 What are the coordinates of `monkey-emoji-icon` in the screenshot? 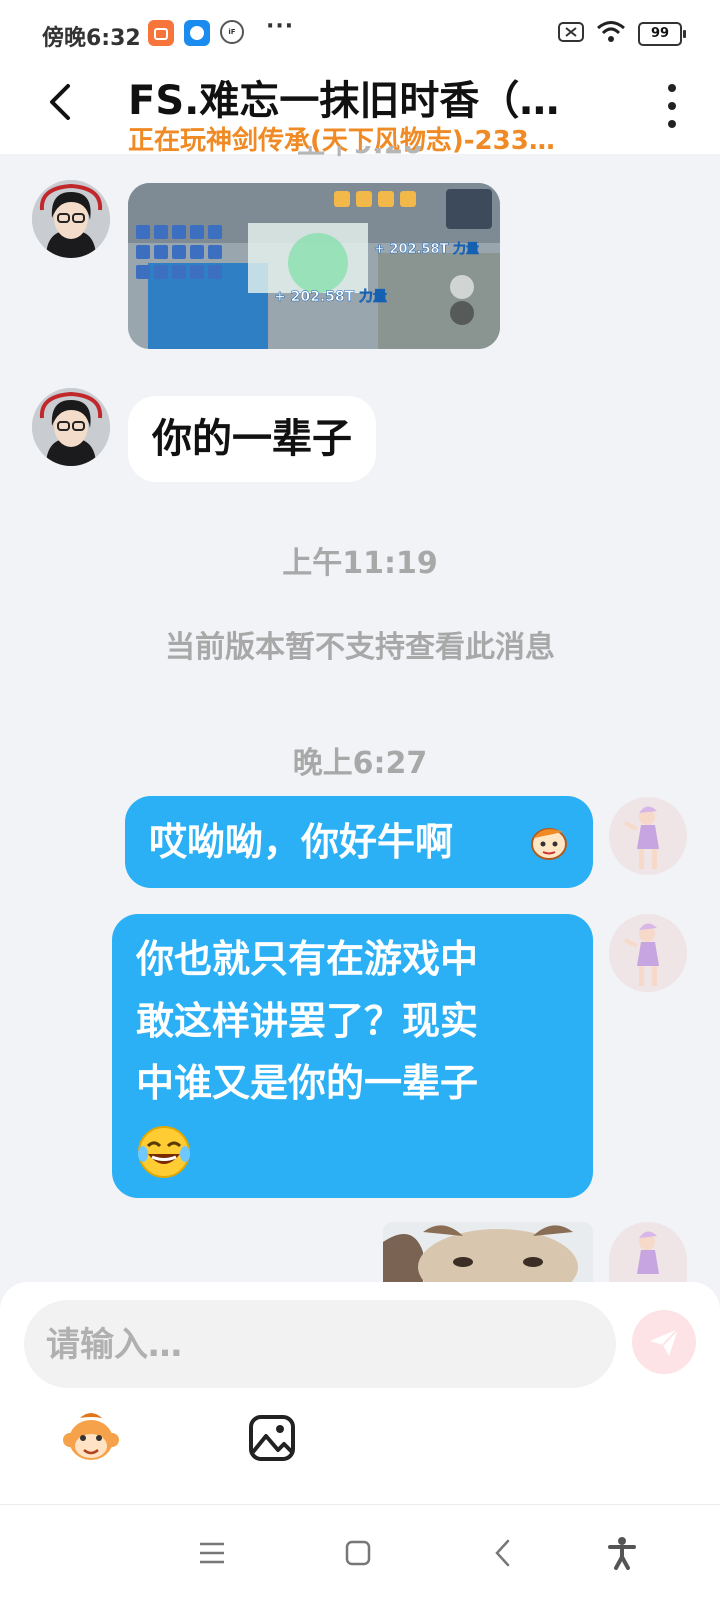 It's located at (91, 1436).